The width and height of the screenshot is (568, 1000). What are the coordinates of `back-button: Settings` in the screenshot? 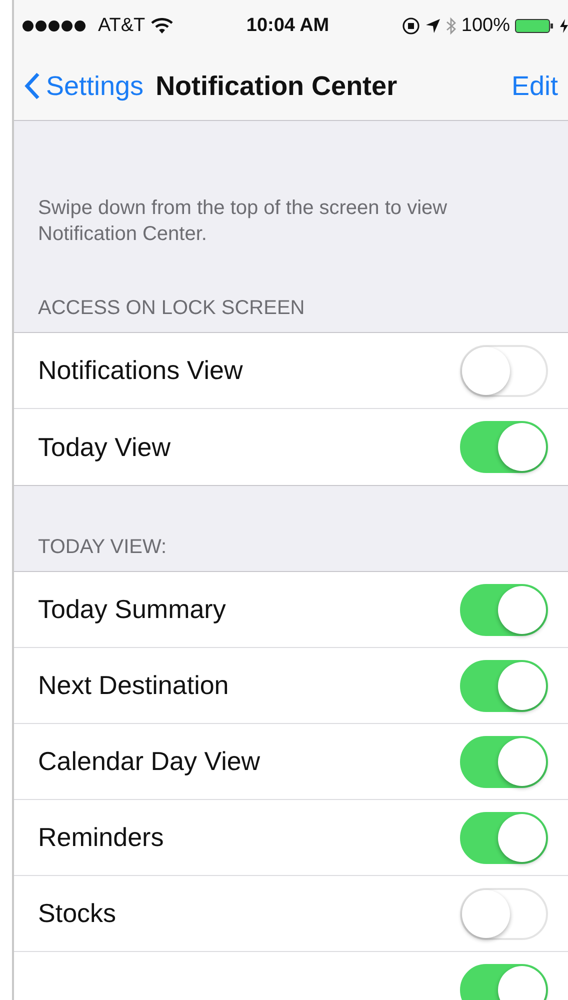 It's located at (84, 86).